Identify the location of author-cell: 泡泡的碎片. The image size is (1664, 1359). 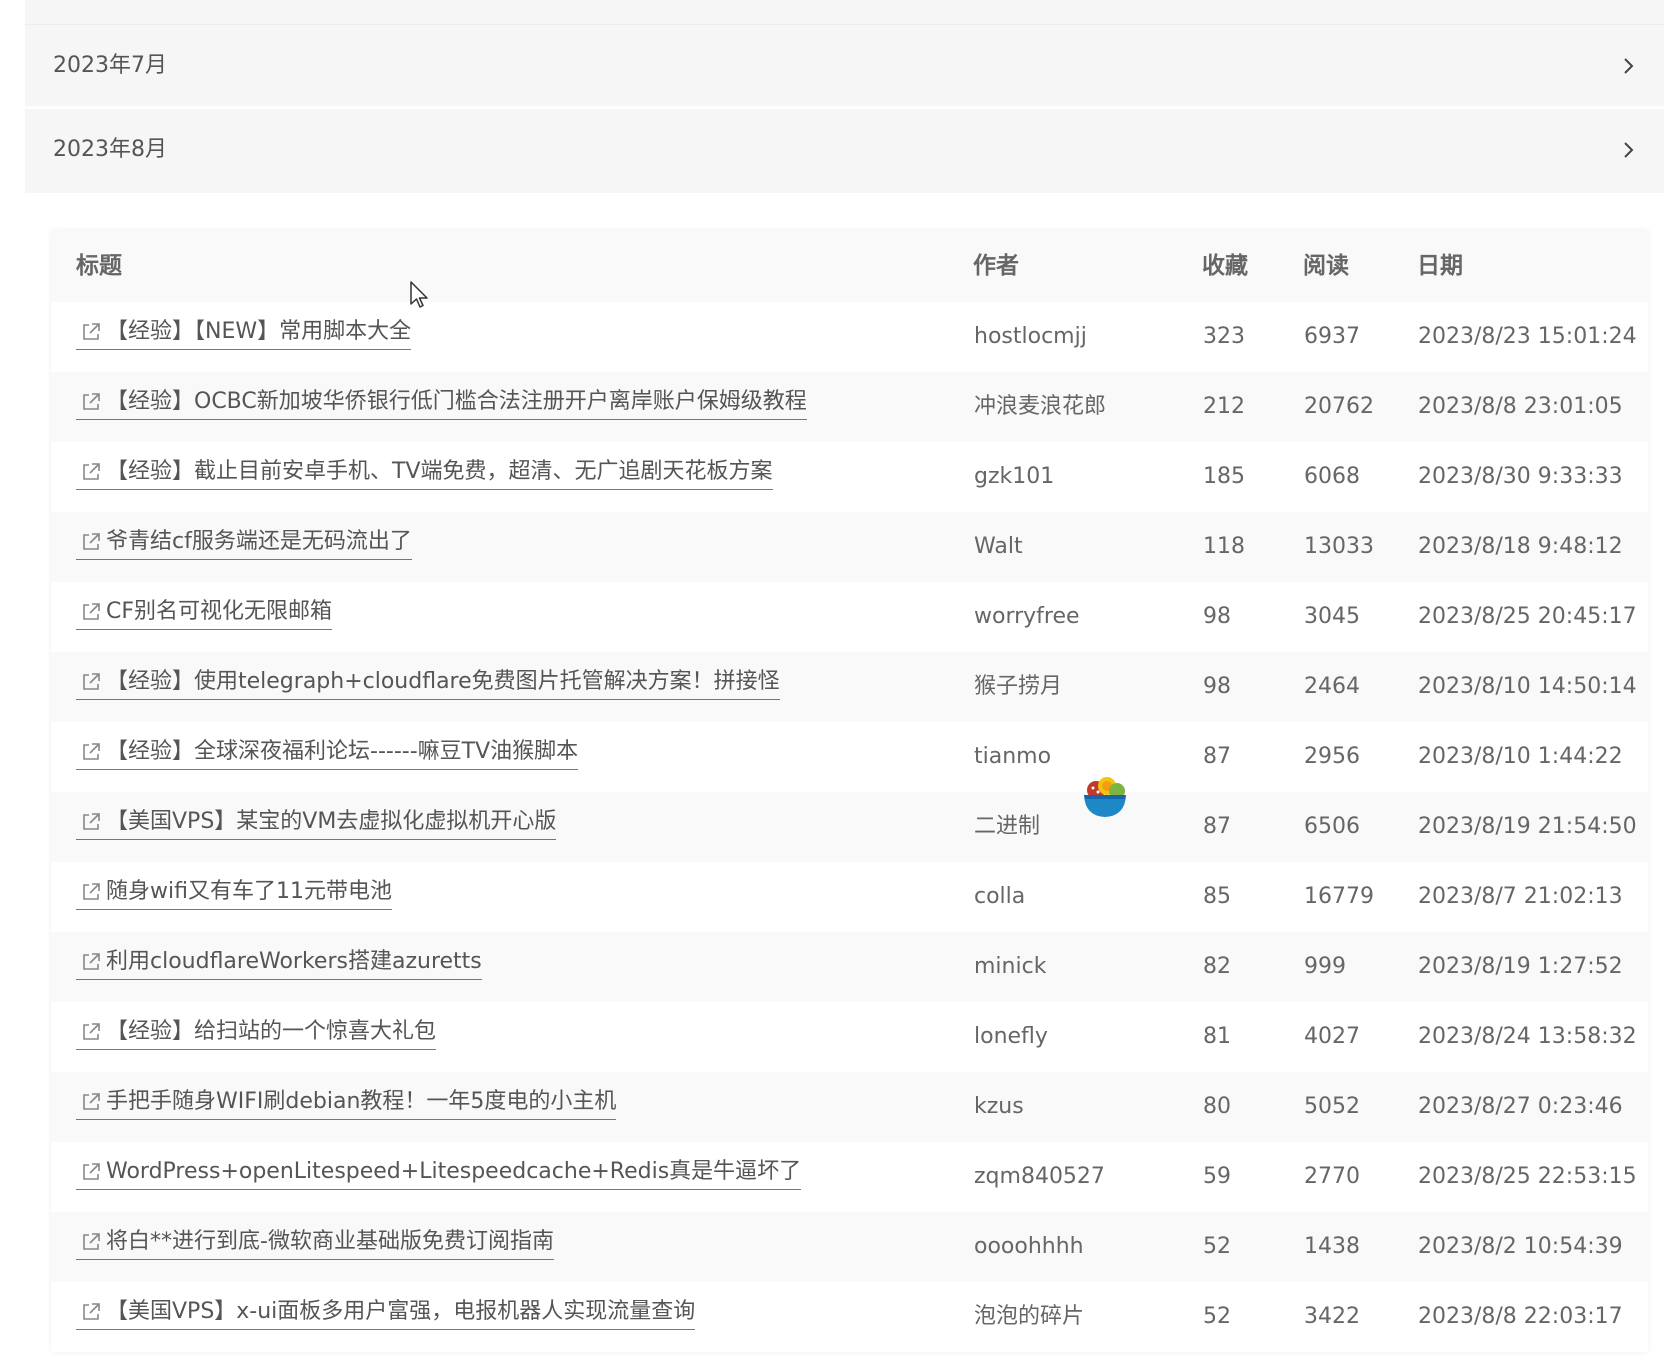
(1029, 1317).